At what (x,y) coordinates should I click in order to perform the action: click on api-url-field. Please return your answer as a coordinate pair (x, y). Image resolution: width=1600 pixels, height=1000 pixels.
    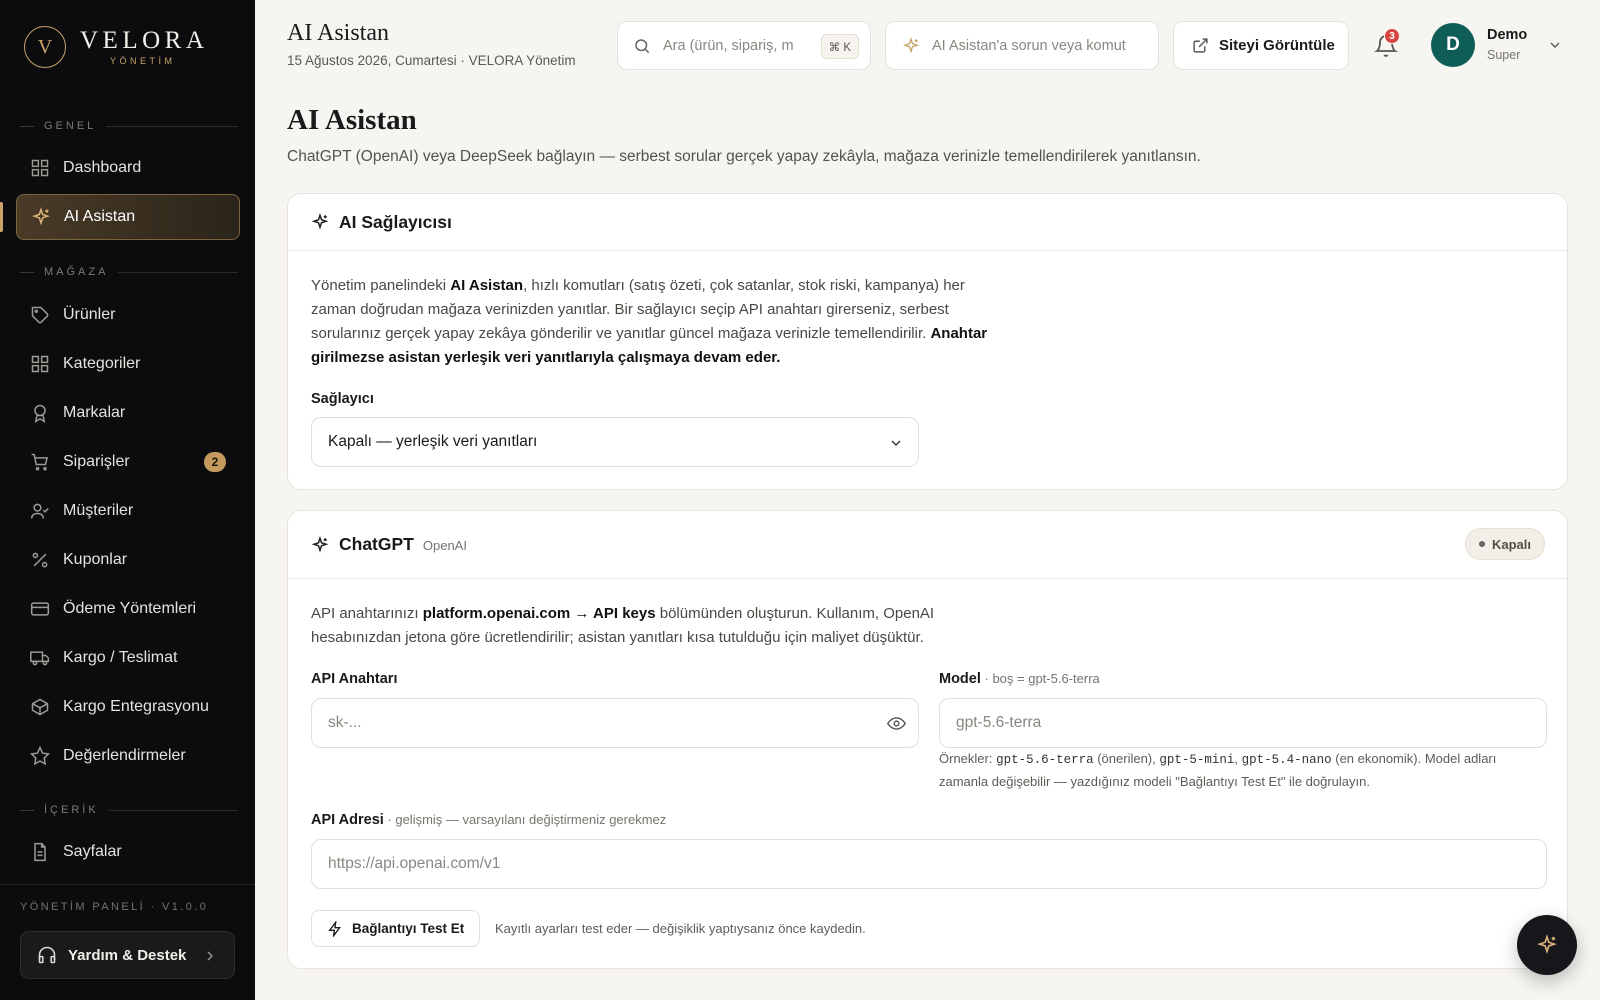
    Looking at the image, I should click on (929, 864).